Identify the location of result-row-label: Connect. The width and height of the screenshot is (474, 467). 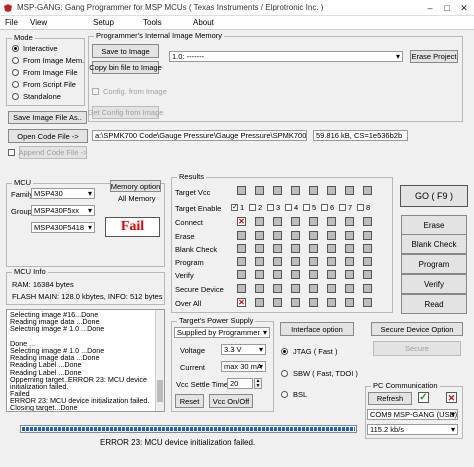
(189, 222).